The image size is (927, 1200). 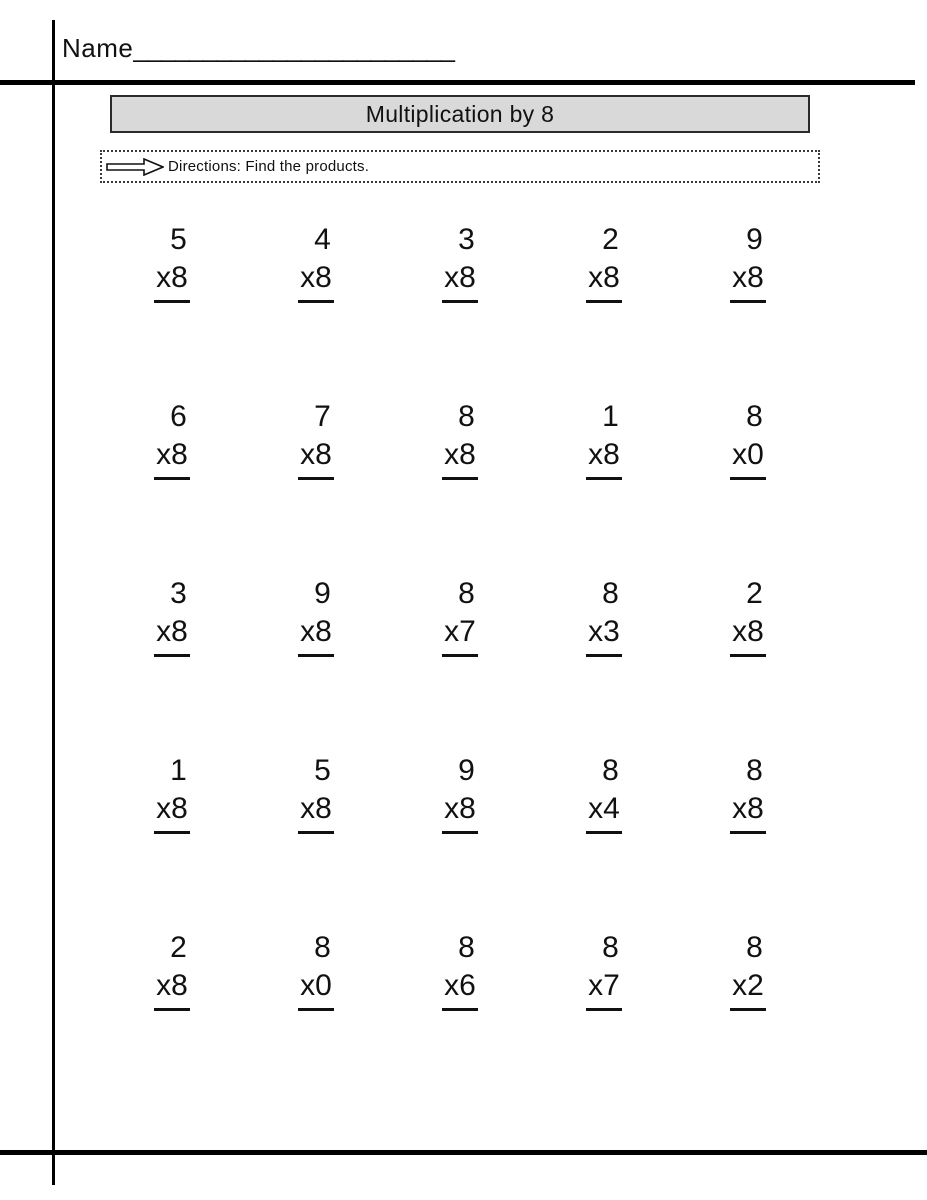 What do you see at coordinates (316, 310) in the screenshot?
I see `problem-cell: 4 x8` at bounding box center [316, 310].